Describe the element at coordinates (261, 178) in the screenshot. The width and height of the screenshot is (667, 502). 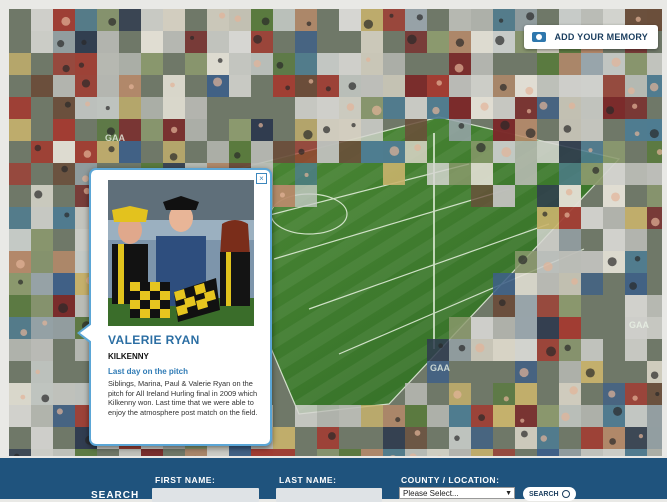
I see `close-icon: ×` at that location.